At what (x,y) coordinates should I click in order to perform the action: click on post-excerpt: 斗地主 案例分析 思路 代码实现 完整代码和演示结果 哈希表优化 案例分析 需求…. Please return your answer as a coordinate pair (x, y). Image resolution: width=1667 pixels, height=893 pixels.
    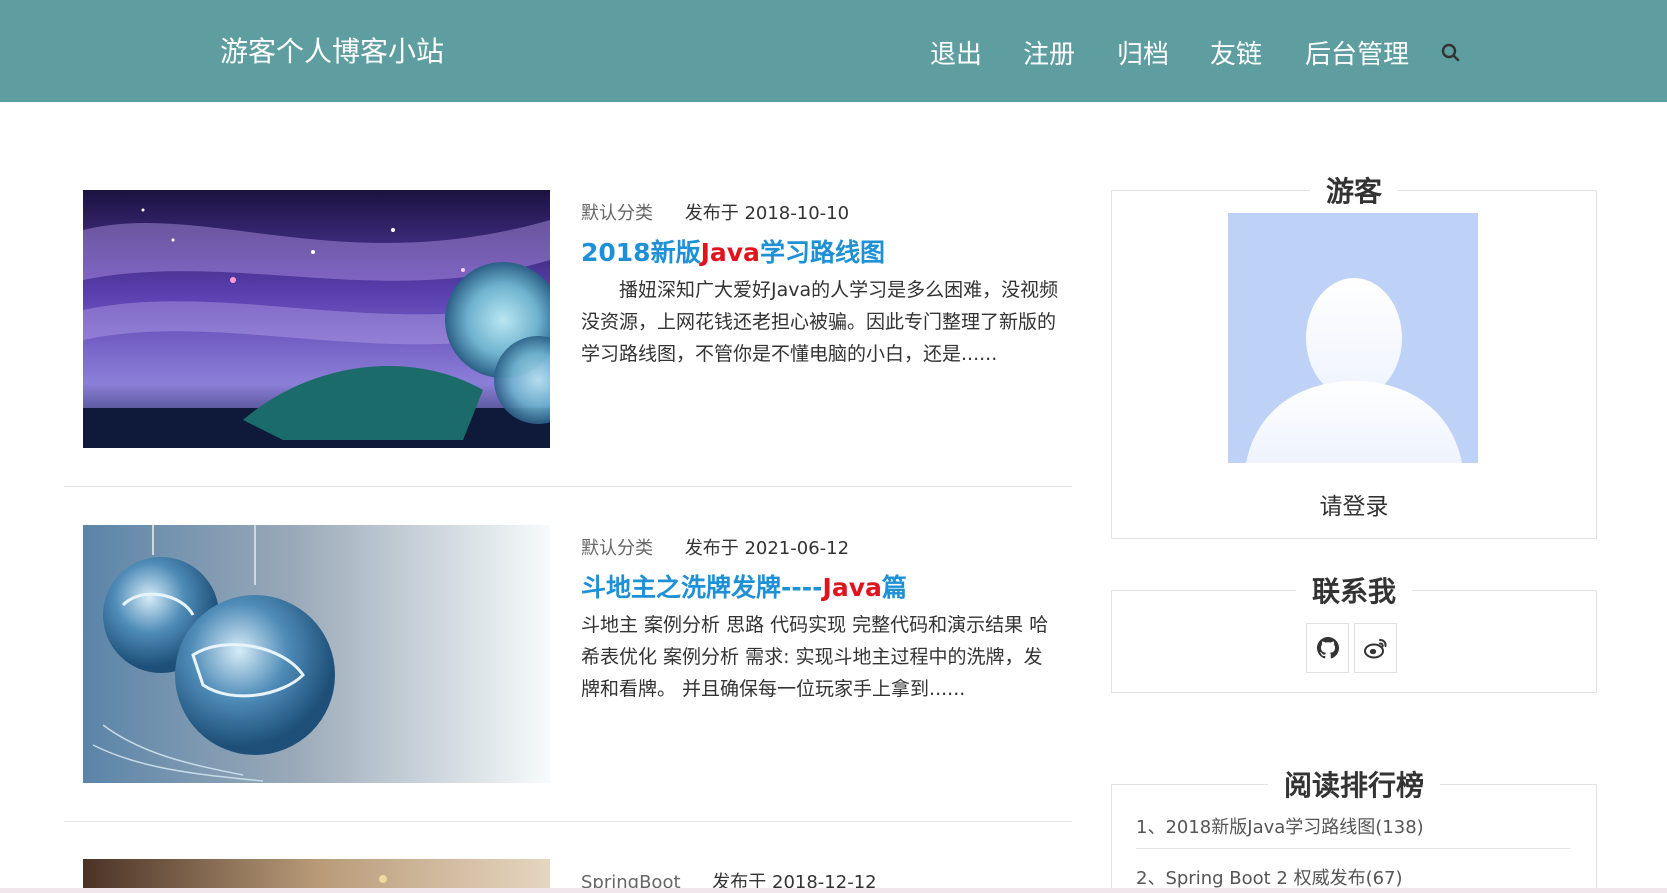
    Looking at the image, I should click on (815, 657).